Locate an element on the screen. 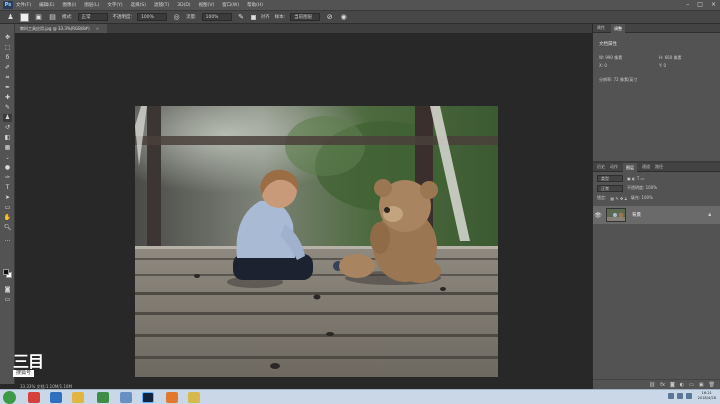 The width and height of the screenshot is (720, 404). brush-panel-icon: ▣ is located at coordinates (38, 17).